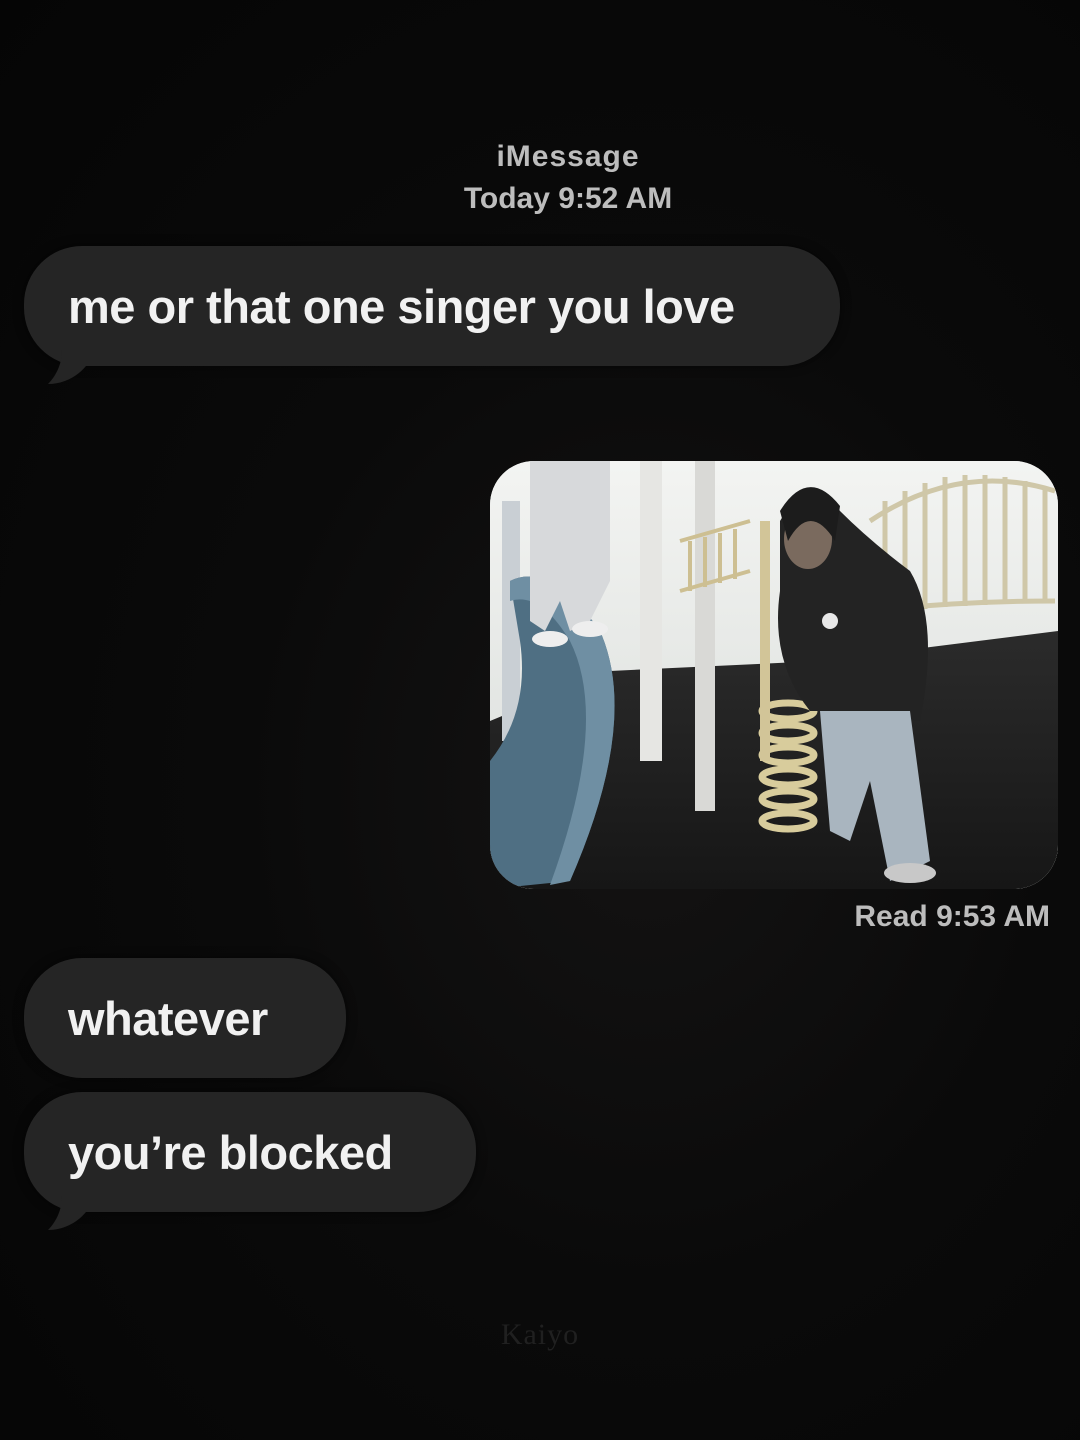 This screenshot has width=1080, height=1440. Describe the element at coordinates (568, 156) in the screenshot. I see `service-label: iMessage` at that location.